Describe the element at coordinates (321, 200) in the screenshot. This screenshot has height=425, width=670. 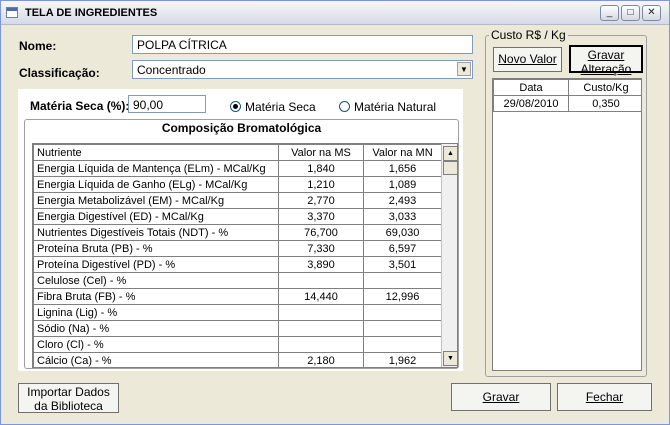
I see `valor-ms-cell: 2,770` at that location.